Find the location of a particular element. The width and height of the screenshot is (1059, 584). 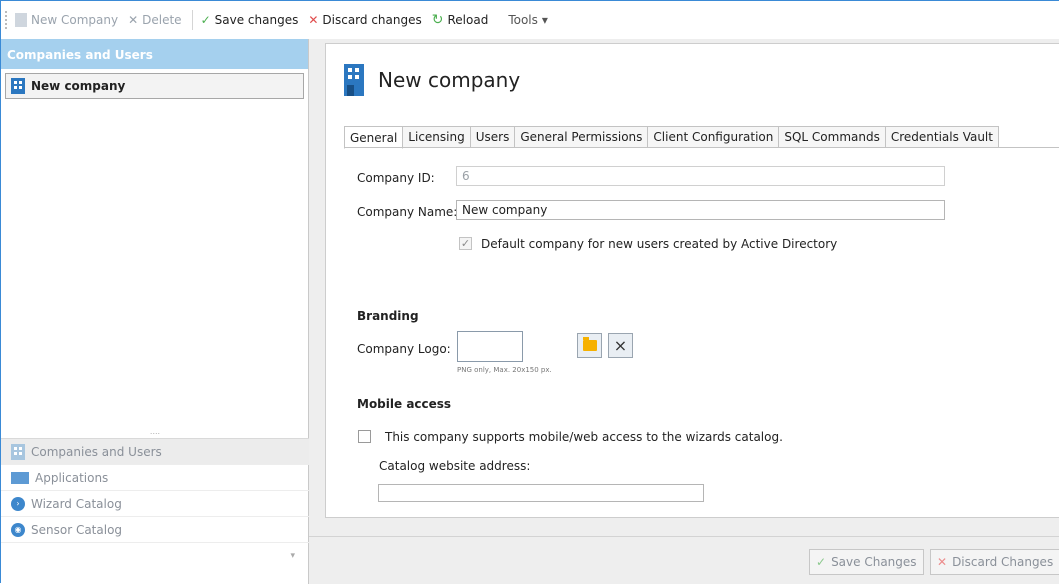

company-id-label: Company ID: is located at coordinates (396, 178).